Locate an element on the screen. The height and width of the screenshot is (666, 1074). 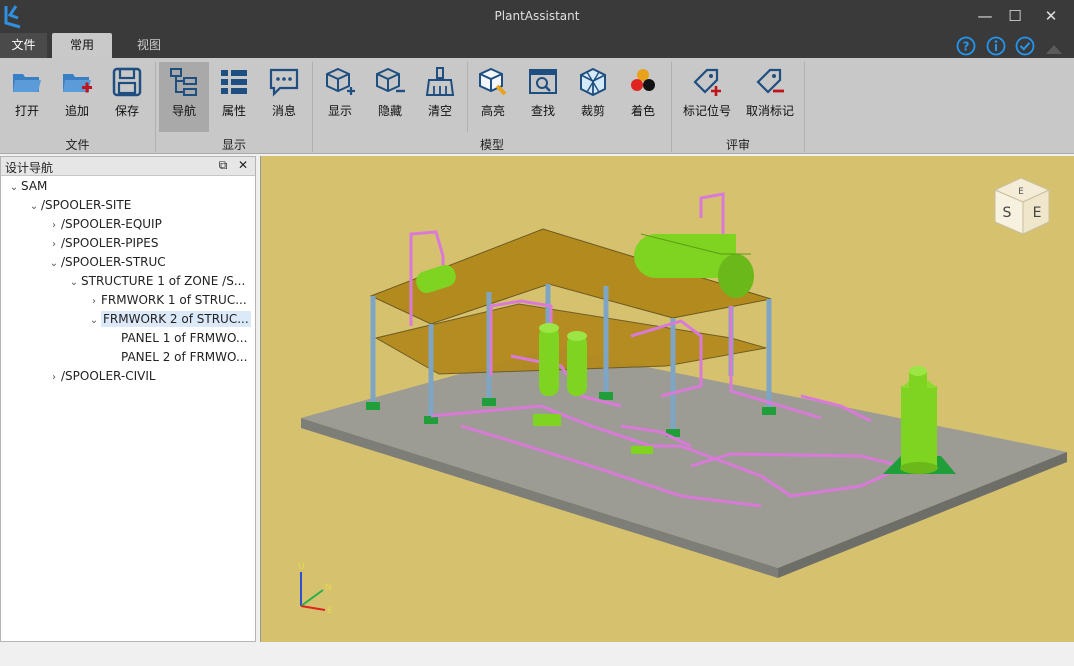
tree-node: ›/SPOOLER-EQUIP is located at coordinates (104, 224).